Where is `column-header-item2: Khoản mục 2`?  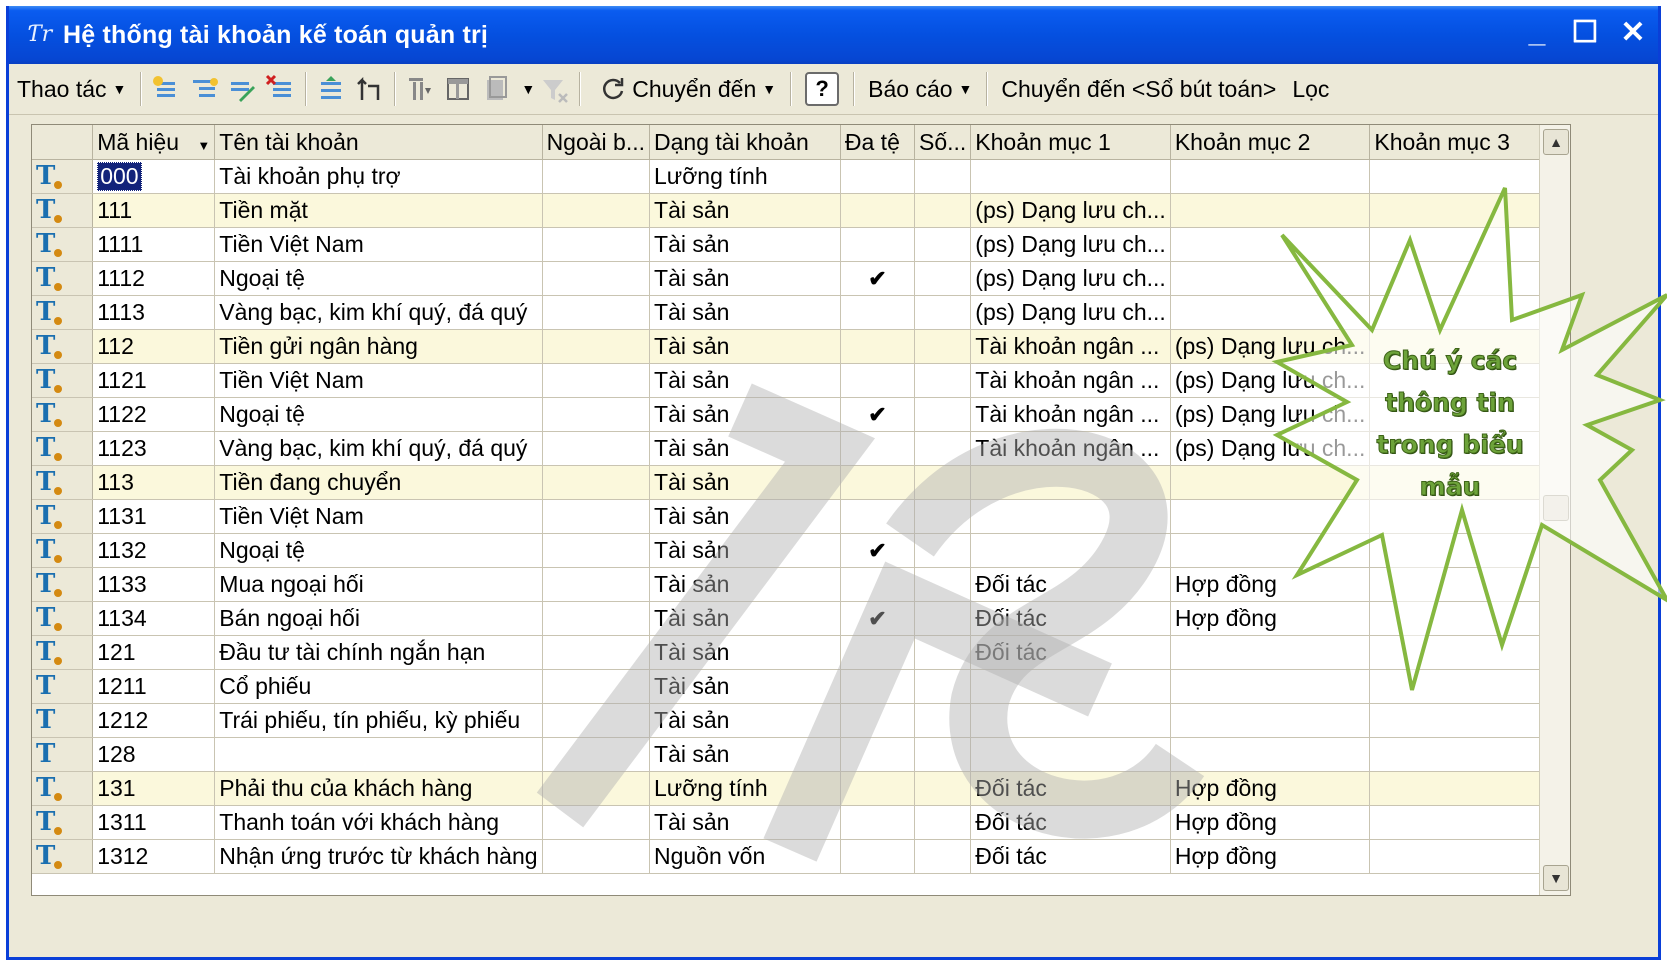 column-header-item2: Khoản mục 2 is located at coordinates (1270, 142).